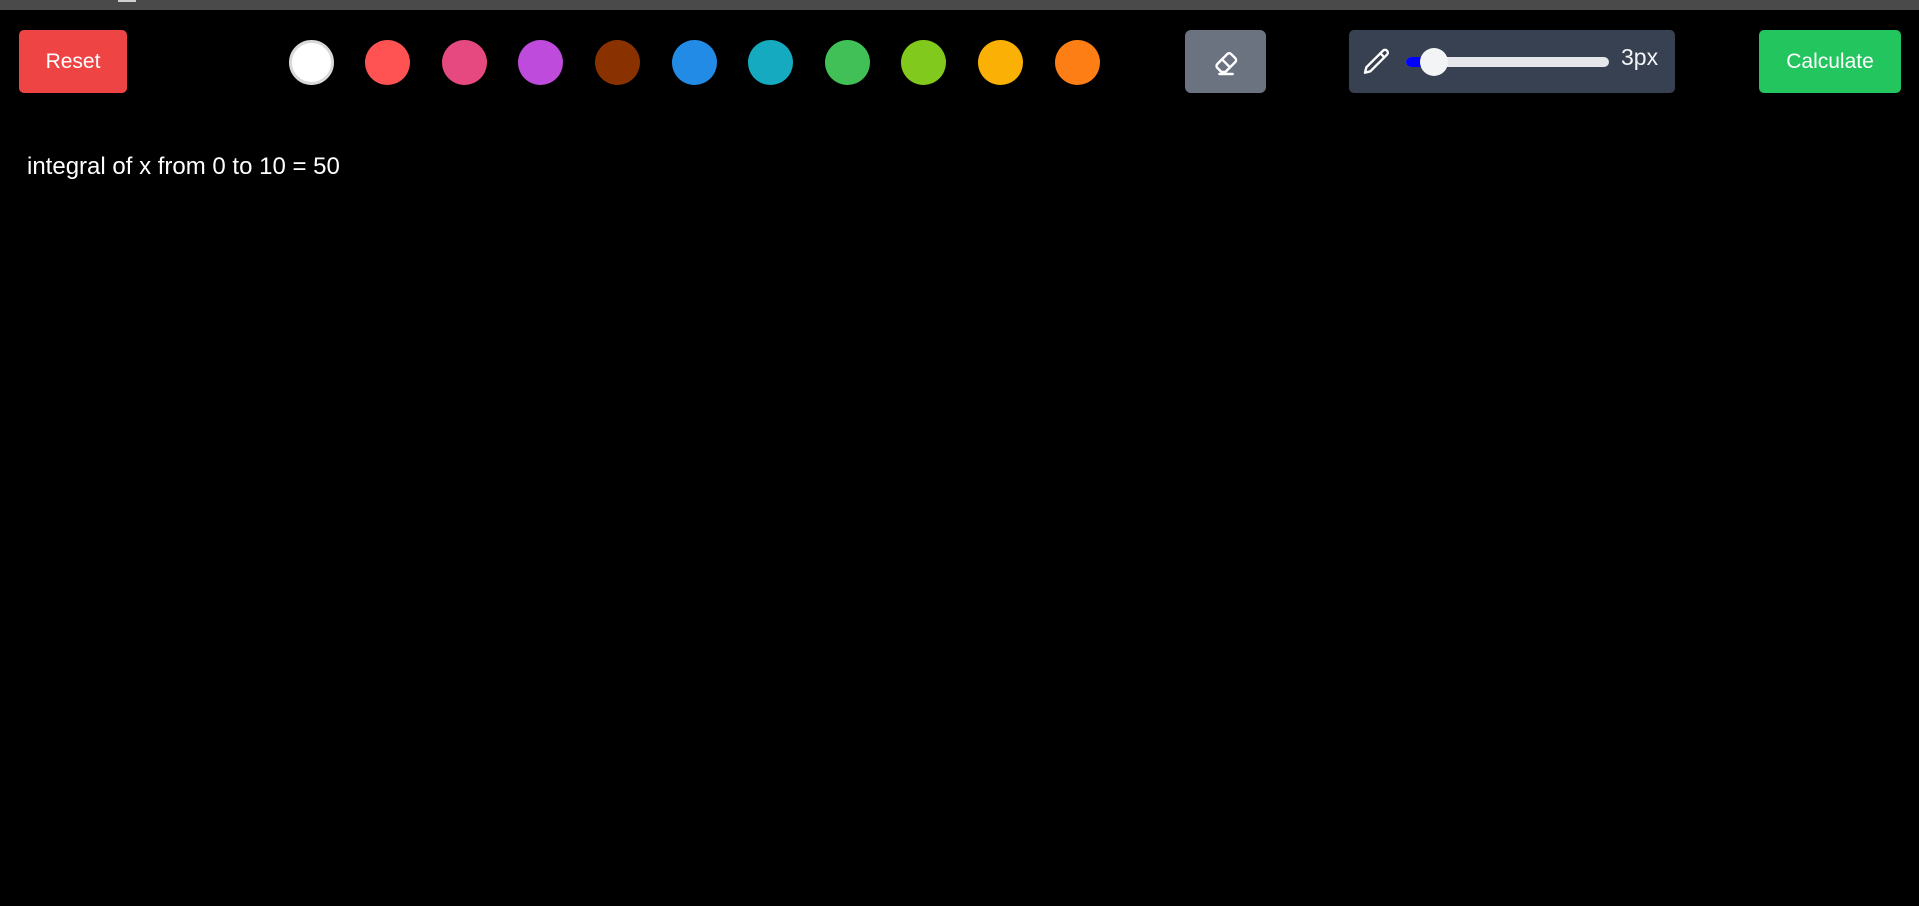 This screenshot has height=906, width=1919. I want to click on calculate-button: Calculate, so click(1830, 61).